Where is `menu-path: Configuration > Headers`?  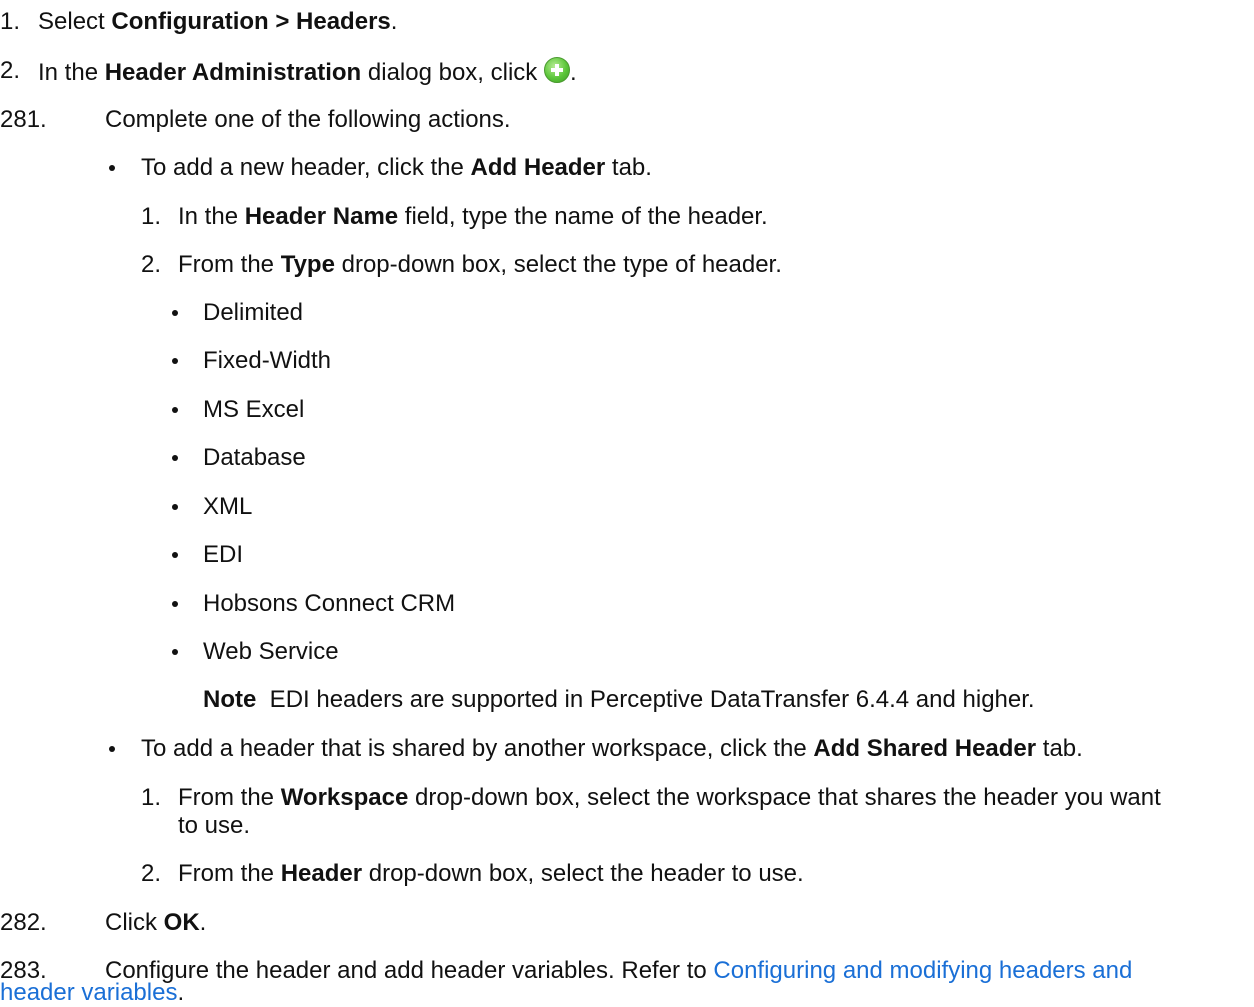 menu-path: Configuration > Headers is located at coordinates (251, 21).